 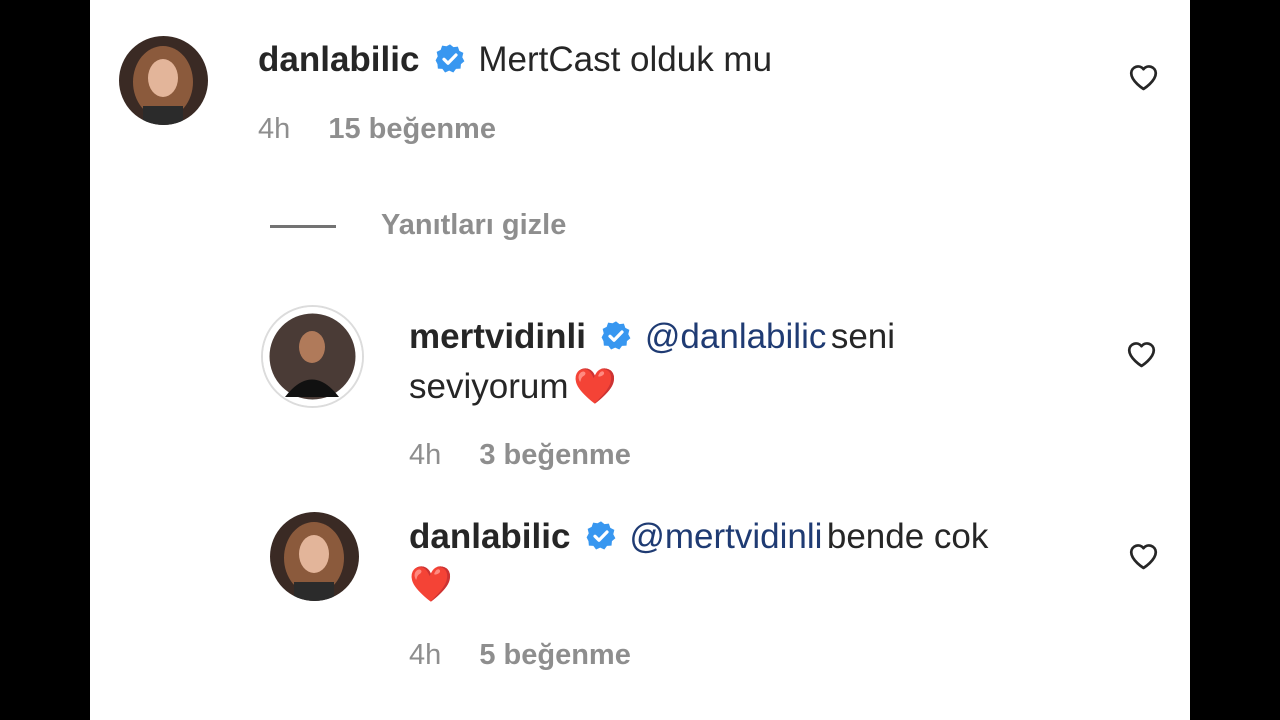 I want to click on reply-1-body: mertvidinli @danlabilic seni, so click(x=652, y=337).